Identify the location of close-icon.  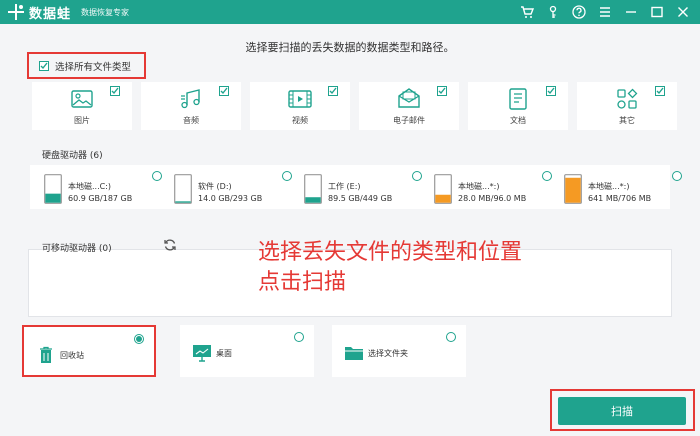
(683, 12).